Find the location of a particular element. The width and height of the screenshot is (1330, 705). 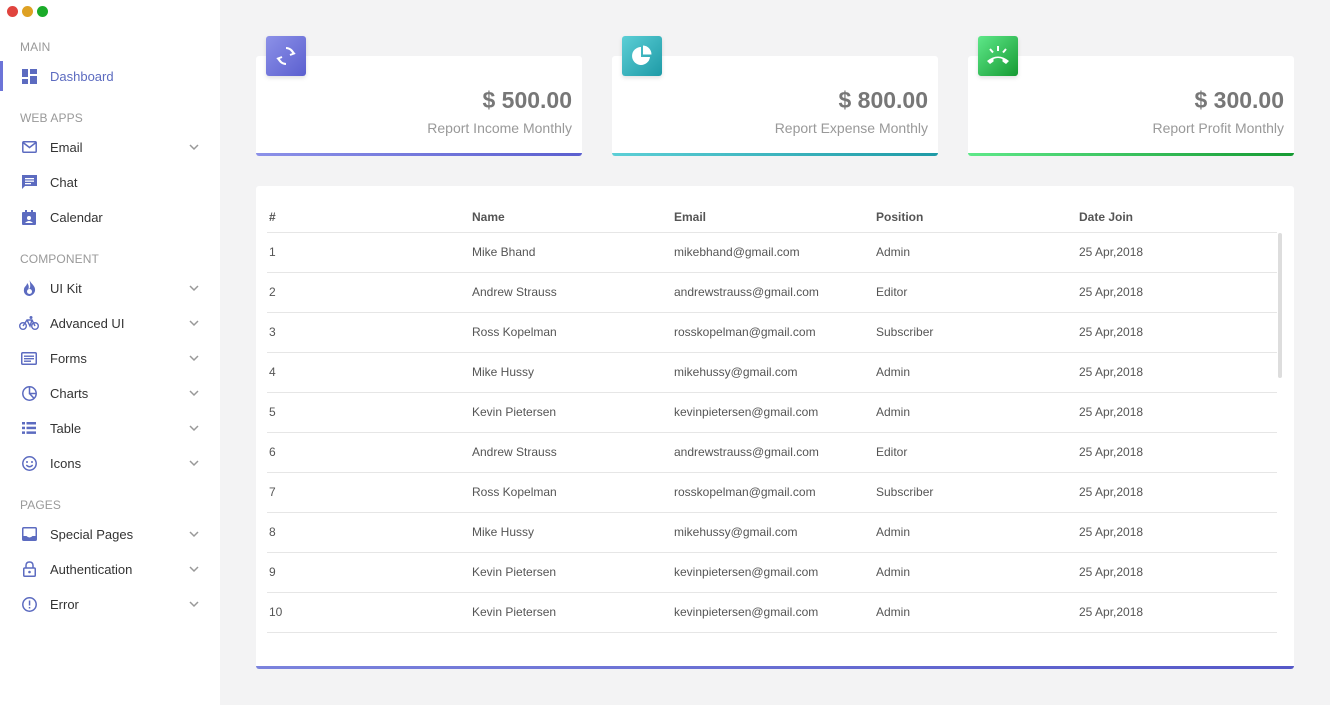

cell-number: 10 is located at coordinates (368, 612).